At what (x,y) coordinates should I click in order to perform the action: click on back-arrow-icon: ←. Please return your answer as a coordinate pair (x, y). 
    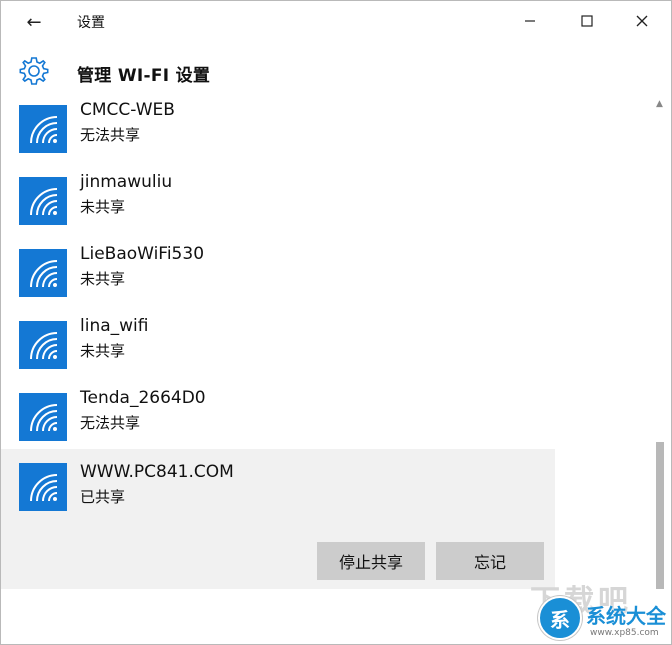
    Looking at the image, I should click on (34, 22).